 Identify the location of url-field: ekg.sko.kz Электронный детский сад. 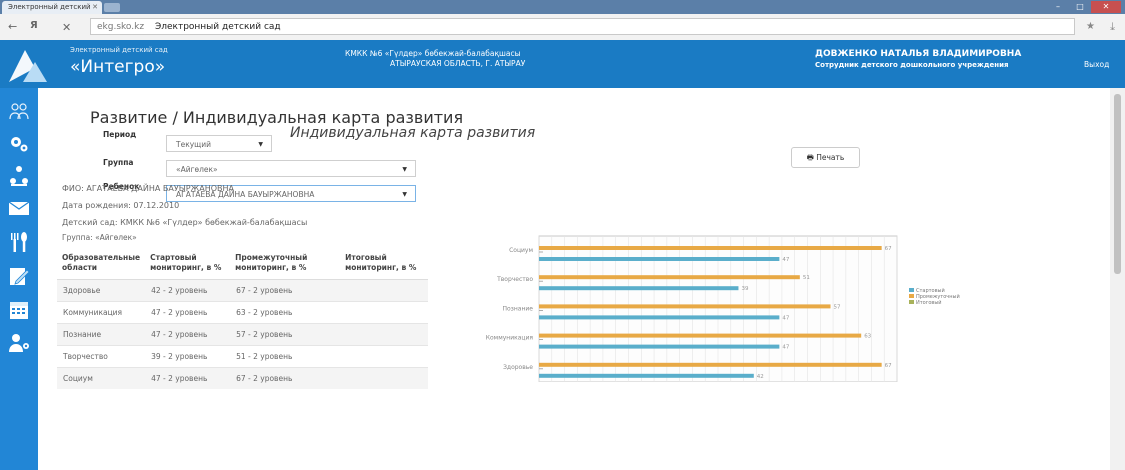
(582, 26).